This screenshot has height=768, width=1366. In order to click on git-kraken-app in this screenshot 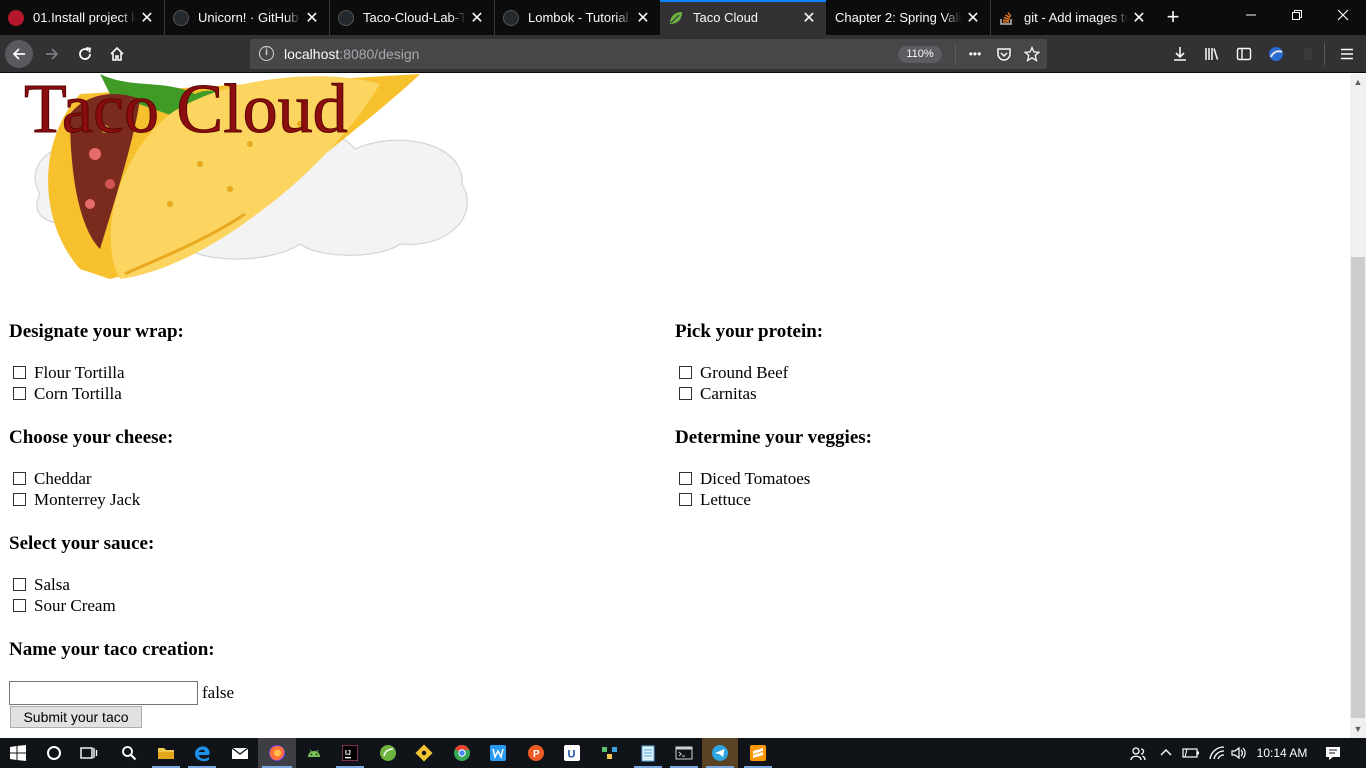, I will do `click(424, 753)`.